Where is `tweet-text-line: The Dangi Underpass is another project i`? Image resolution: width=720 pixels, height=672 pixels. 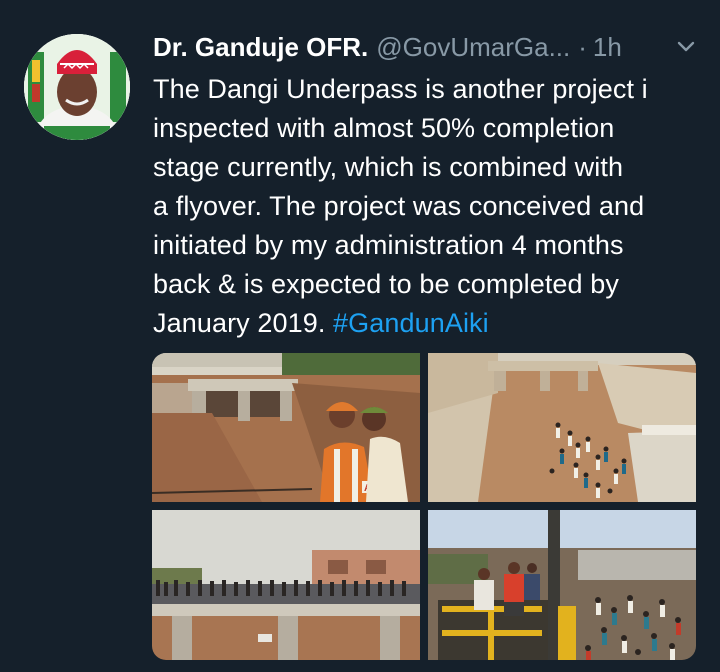 tweet-text-line: The Dangi Underpass is another project i is located at coordinates (400, 89).